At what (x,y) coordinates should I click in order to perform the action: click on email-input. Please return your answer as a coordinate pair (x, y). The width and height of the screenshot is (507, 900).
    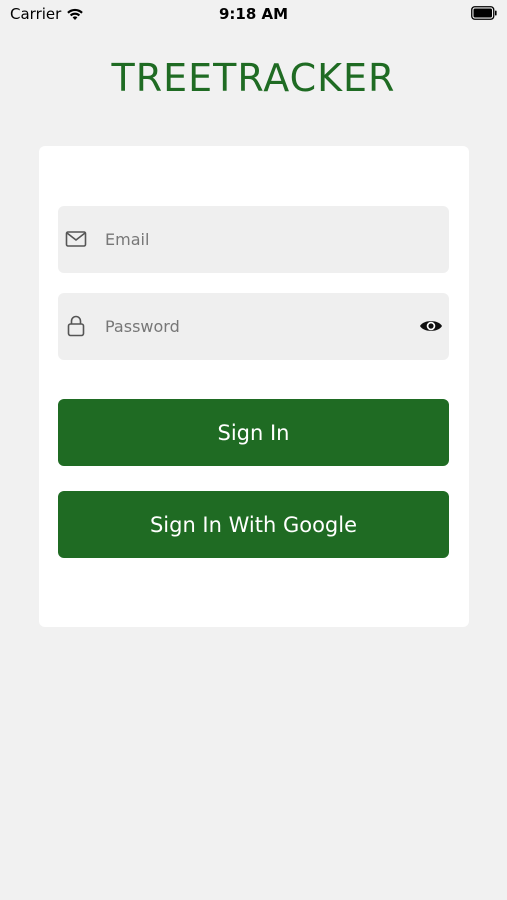
    Looking at the image, I should click on (255, 239).